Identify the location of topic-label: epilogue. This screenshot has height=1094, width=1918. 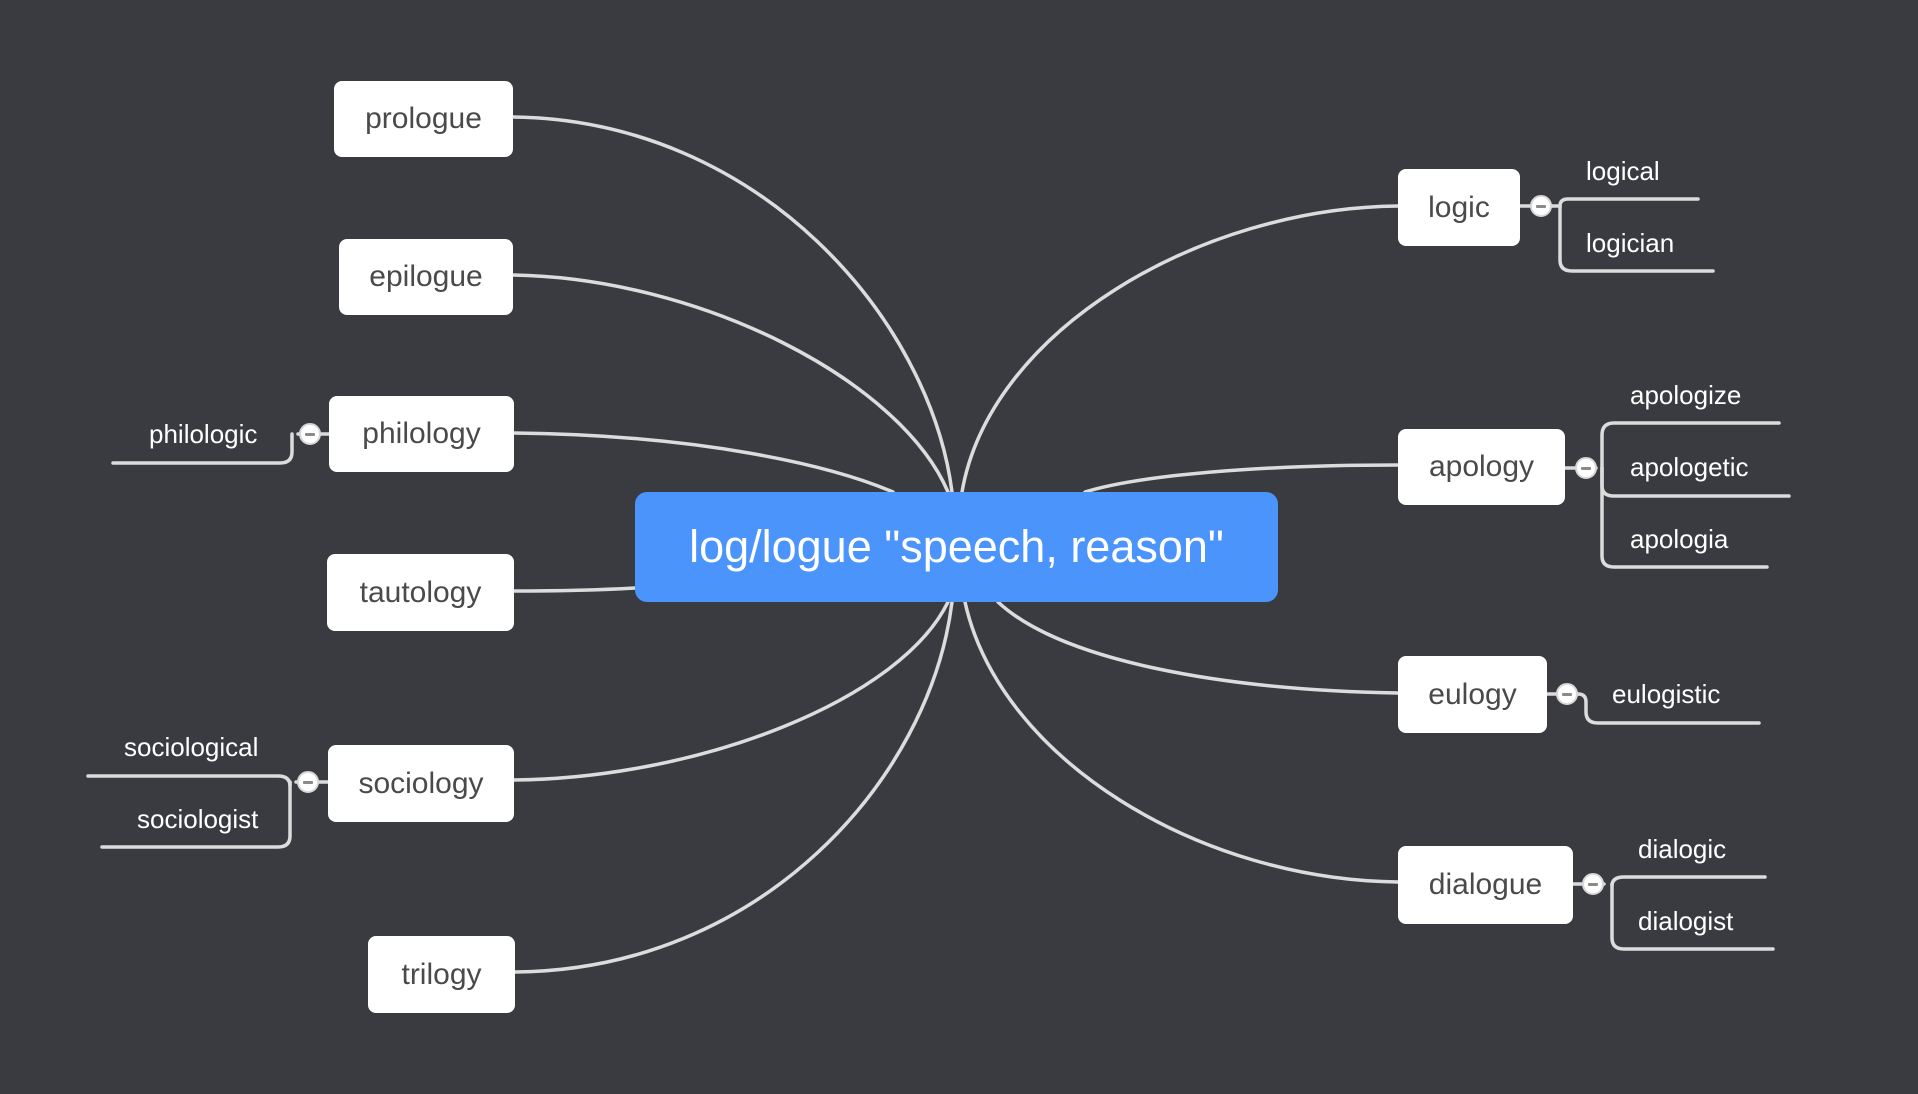
(426, 276).